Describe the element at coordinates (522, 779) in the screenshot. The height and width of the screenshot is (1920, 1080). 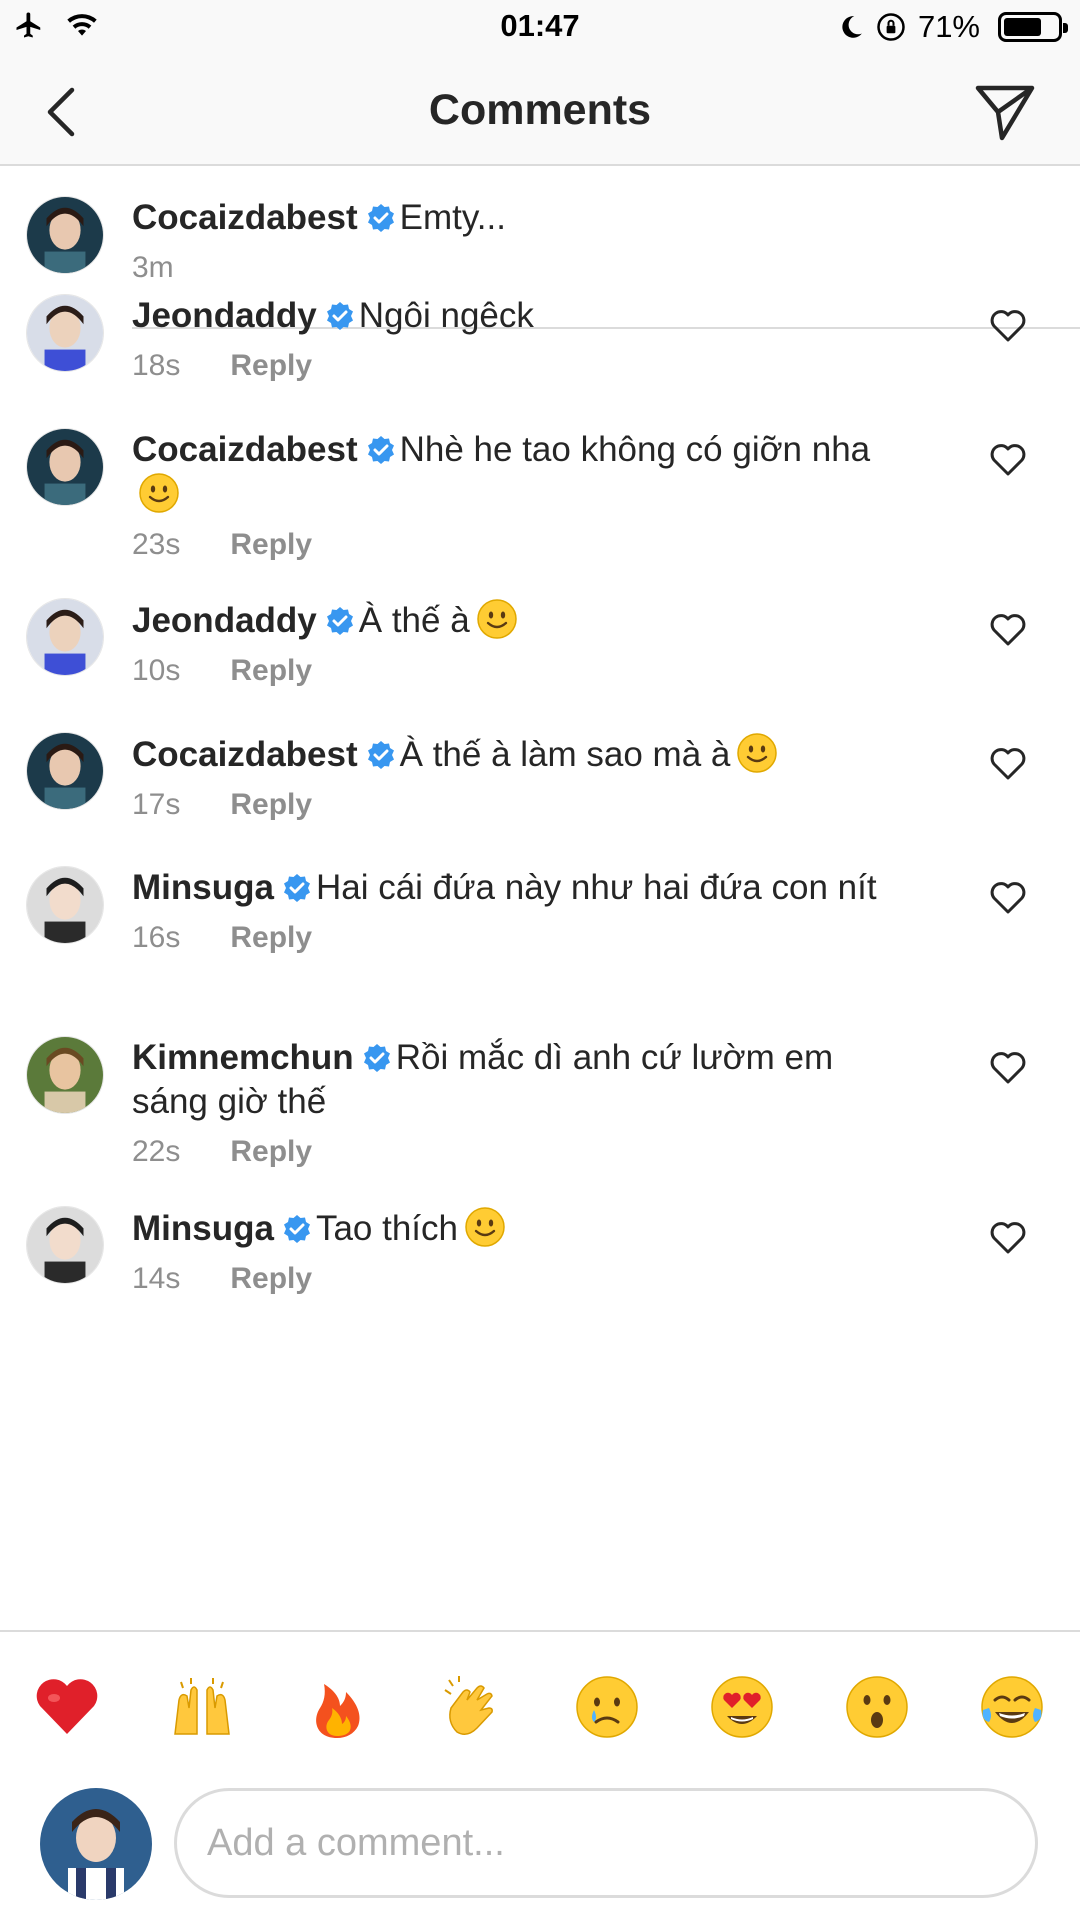
I see `comment-body: Cocaizdabest À thế à làm sao mà à 17s Reply` at that location.